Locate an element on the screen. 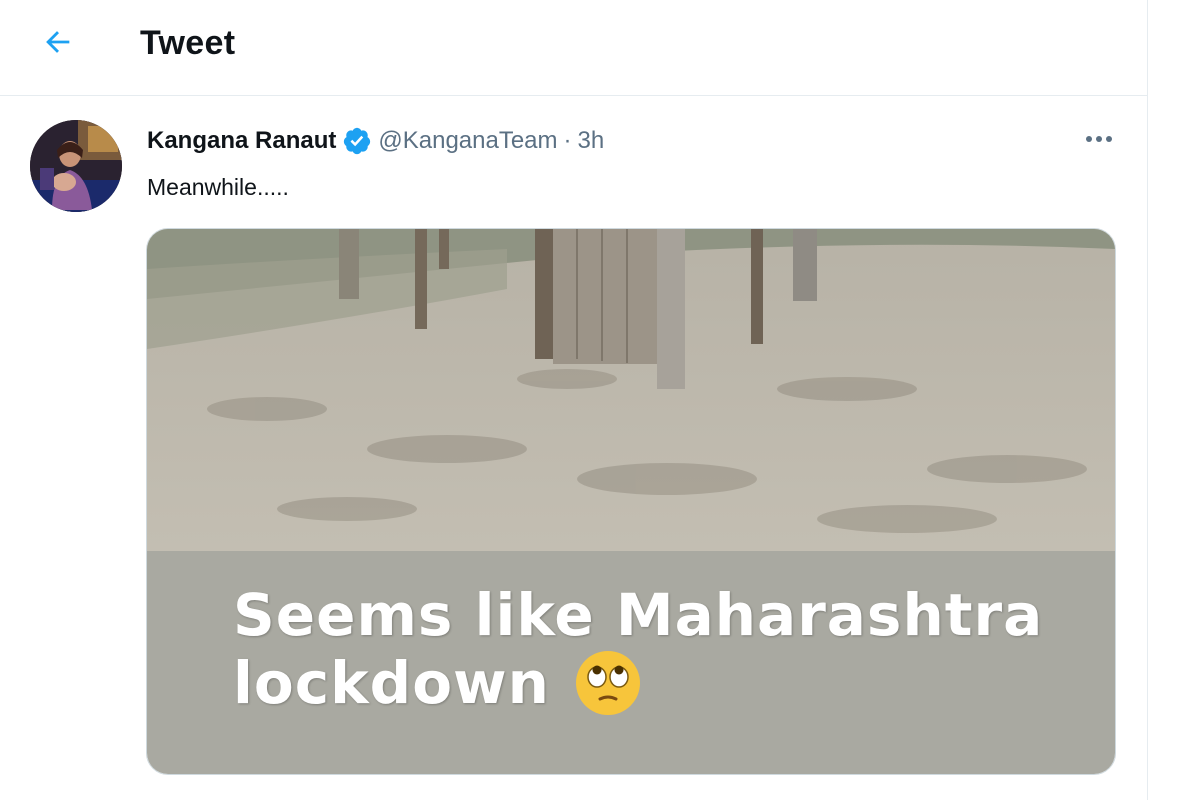 The image size is (1200, 800). caption-line-2-text: lockdown is located at coordinates (391, 683).